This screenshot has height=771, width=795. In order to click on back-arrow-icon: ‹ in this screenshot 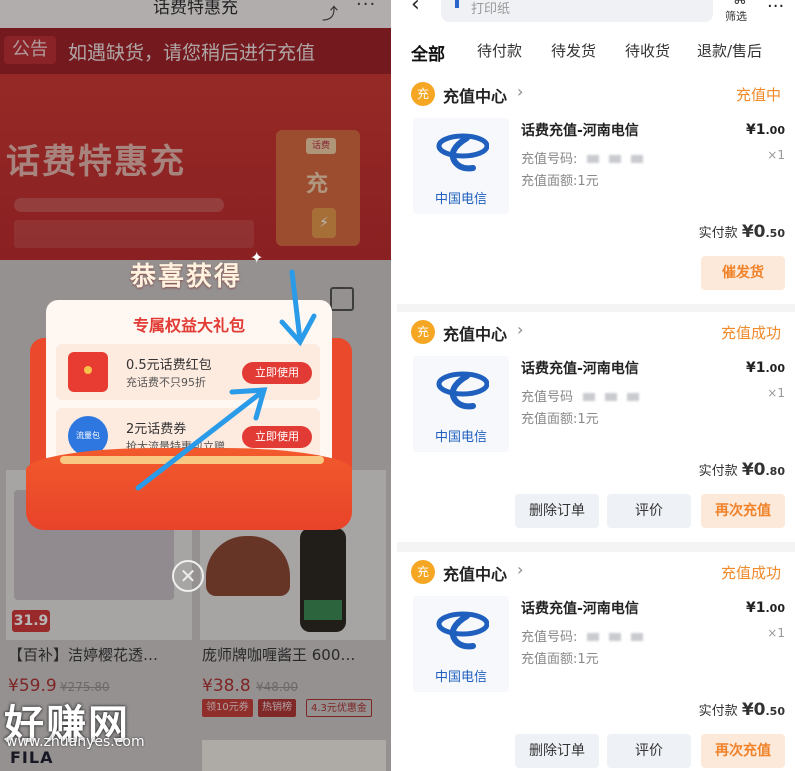, I will do `click(415, 8)`.